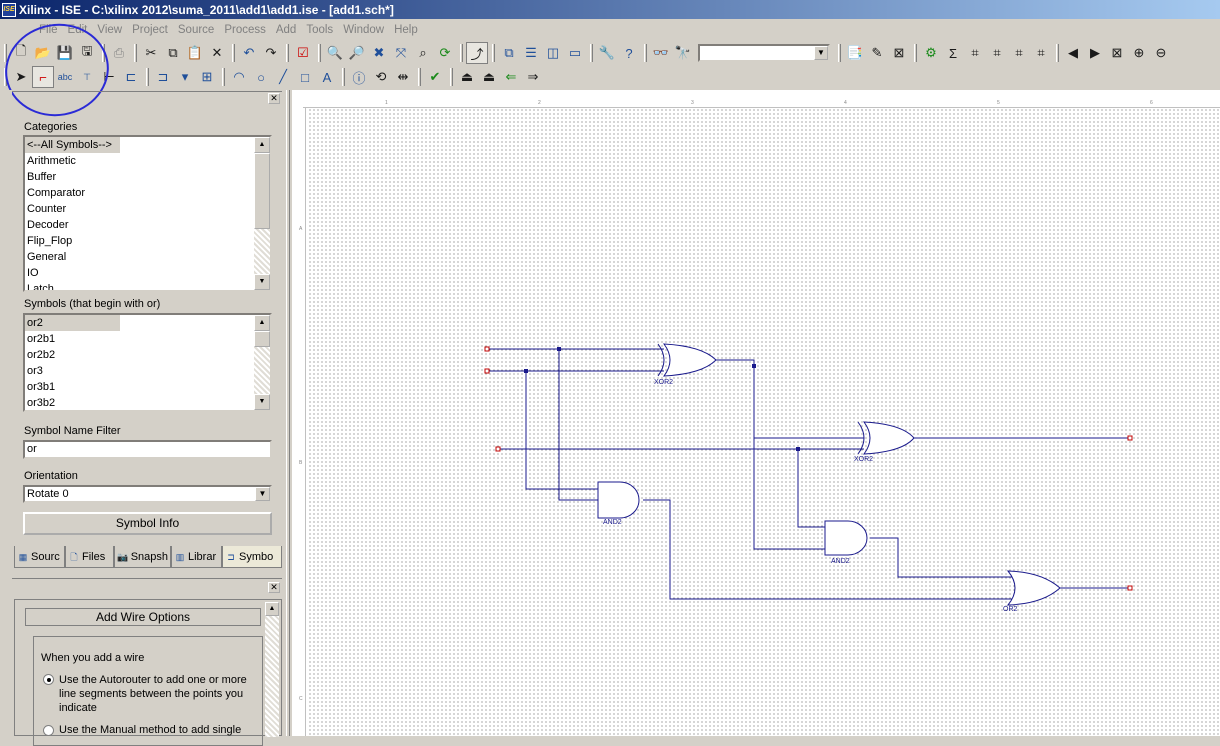 This screenshot has height=746, width=1220. Describe the element at coordinates (147, 449) in the screenshot. I see `symbol-name-filter-input: or` at that location.